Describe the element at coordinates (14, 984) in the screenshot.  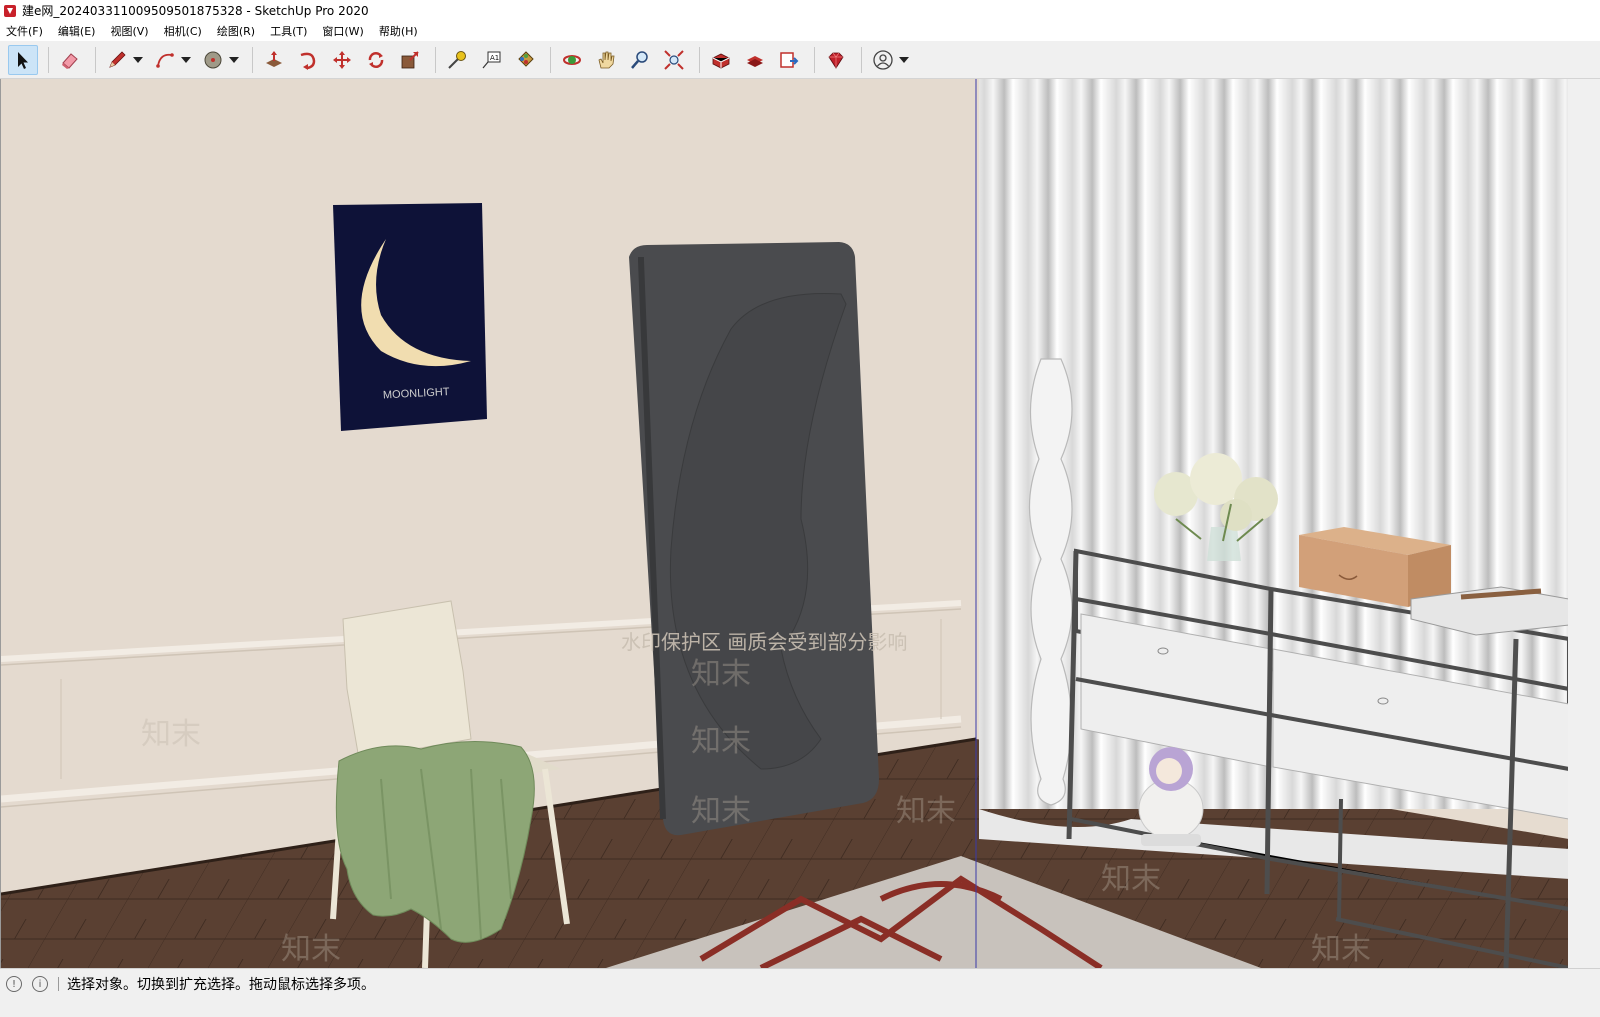
I see `geolocation-status-icon: !` at that location.